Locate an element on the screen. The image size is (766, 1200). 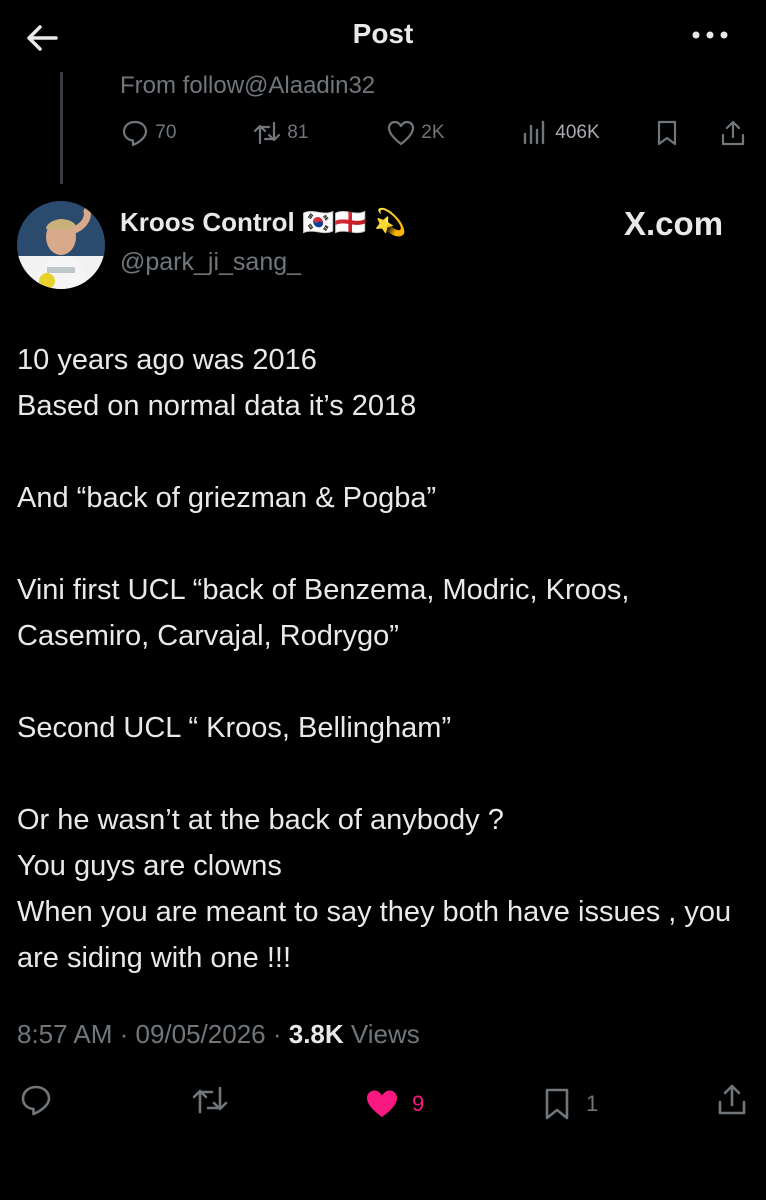
parent-views-button: 406K is located at coordinates (560, 134).